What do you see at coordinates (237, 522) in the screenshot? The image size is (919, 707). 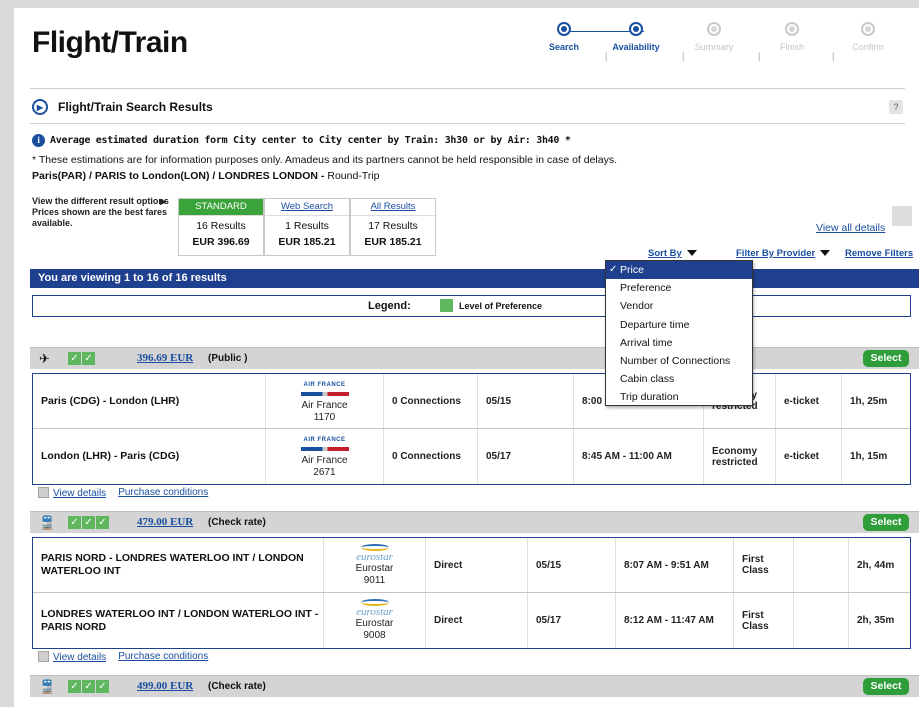 I see `fare-type: (Check rate)` at bounding box center [237, 522].